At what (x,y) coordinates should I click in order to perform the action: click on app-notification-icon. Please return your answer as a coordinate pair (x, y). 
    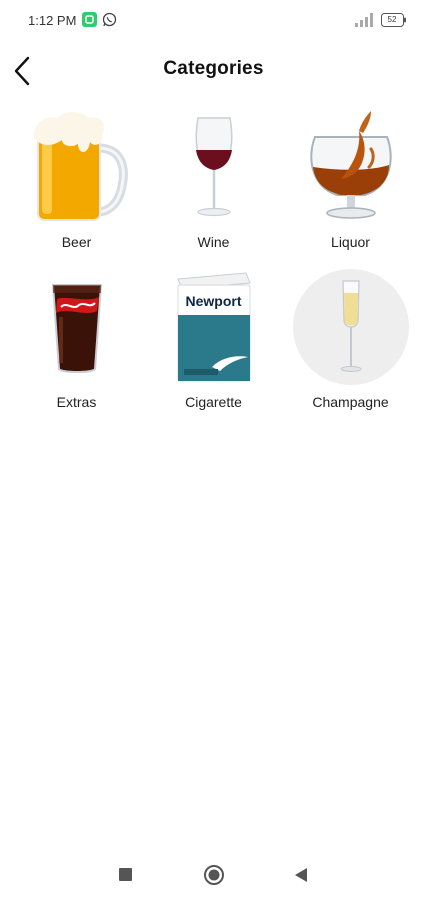
    Looking at the image, I should click on (89, 19).